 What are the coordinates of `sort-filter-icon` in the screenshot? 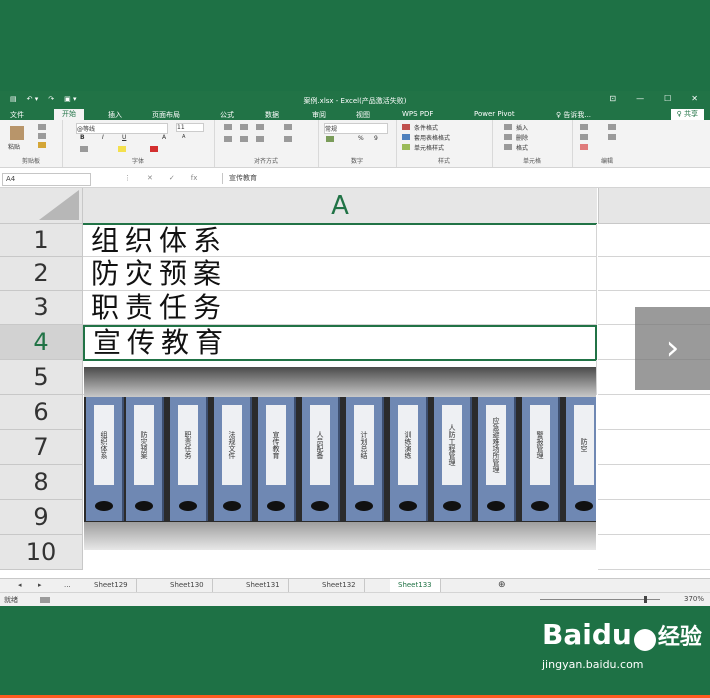 It's located at (612, 127).